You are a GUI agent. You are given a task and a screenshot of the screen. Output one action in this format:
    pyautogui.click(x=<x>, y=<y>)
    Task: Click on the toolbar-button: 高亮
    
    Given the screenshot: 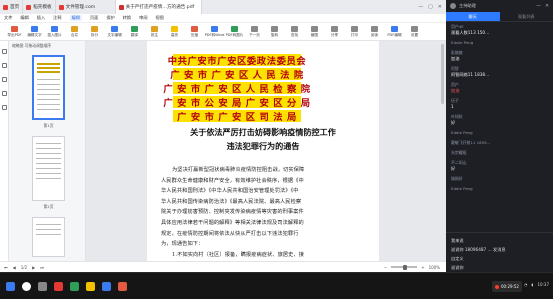 What is the action you would take?
    pyautogui.click(x=174, y=32)
    